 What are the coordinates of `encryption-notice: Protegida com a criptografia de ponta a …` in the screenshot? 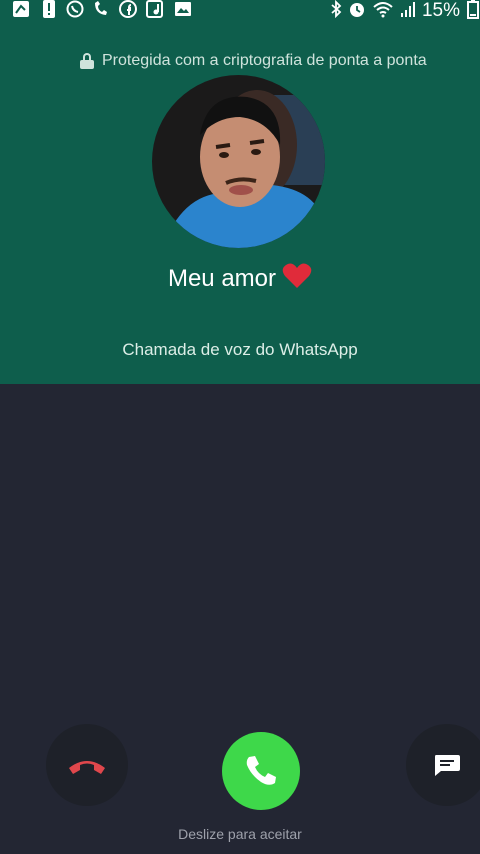 It's located at (253, 61).